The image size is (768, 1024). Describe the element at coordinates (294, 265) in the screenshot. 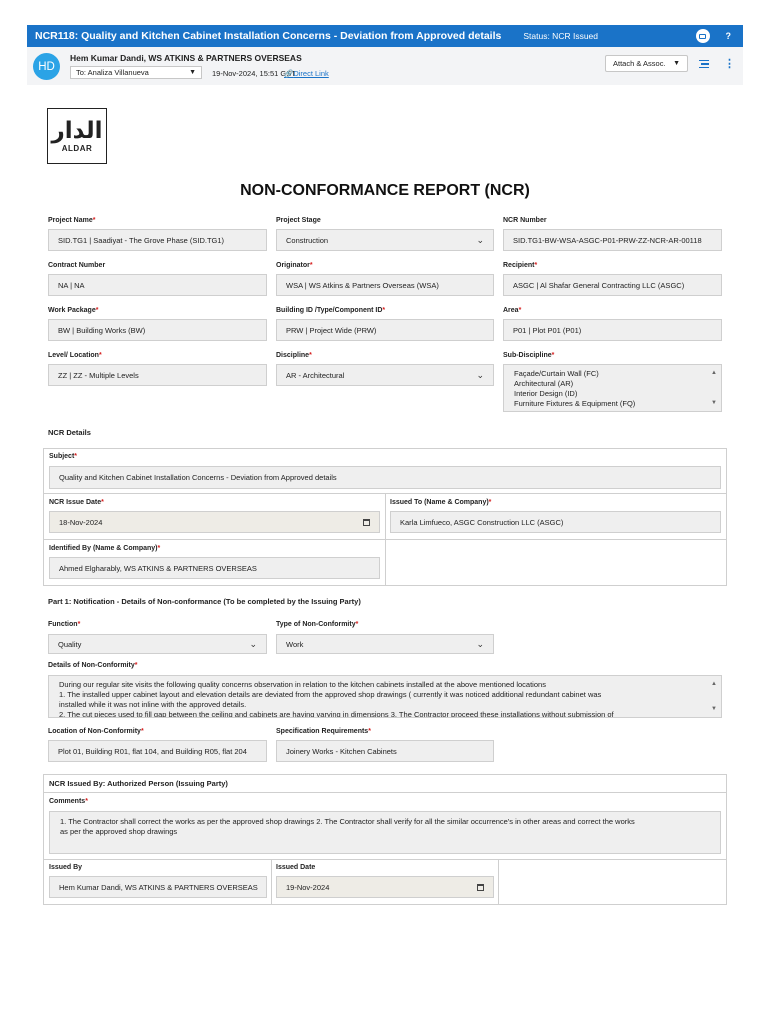

I see `originator-label: Originator*` at that location.